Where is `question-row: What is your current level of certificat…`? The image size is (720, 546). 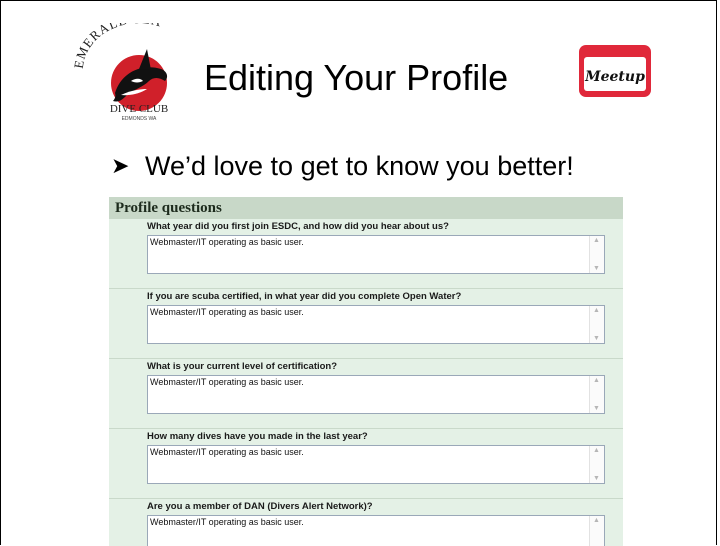
question-row: What is your current level of certificat… is located at coordinates (366, 394).